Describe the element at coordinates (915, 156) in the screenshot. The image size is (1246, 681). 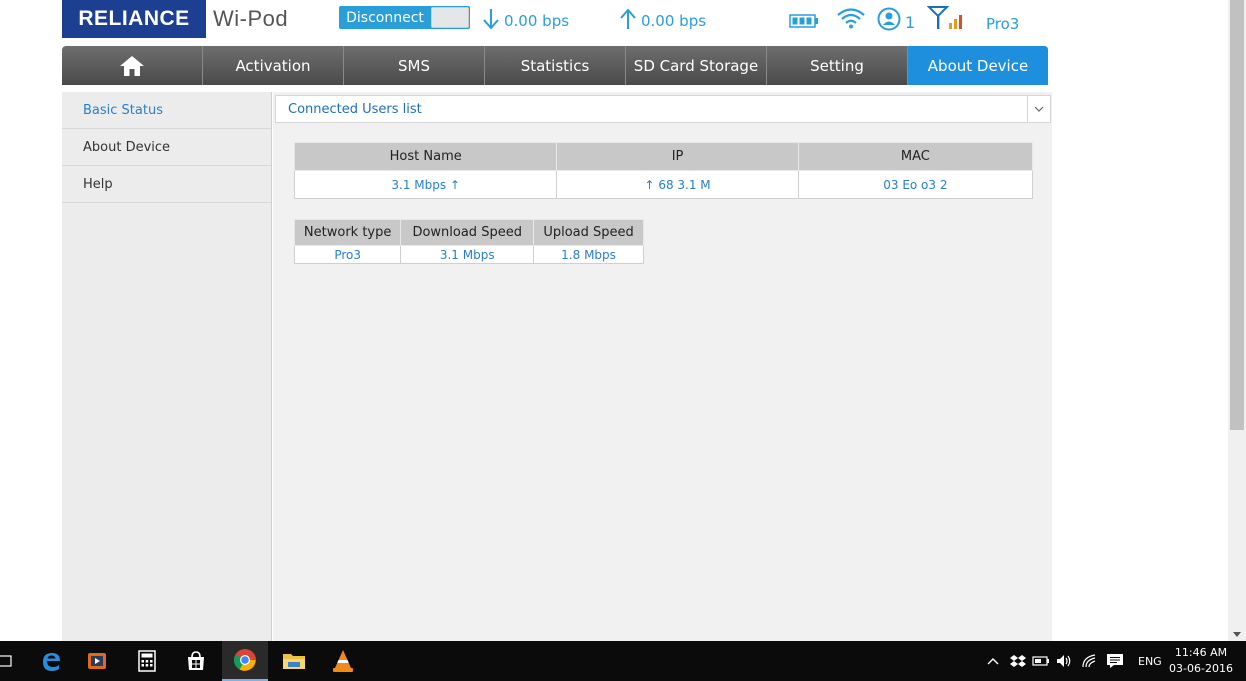
I see `column-header-mac: MAC` at that location.